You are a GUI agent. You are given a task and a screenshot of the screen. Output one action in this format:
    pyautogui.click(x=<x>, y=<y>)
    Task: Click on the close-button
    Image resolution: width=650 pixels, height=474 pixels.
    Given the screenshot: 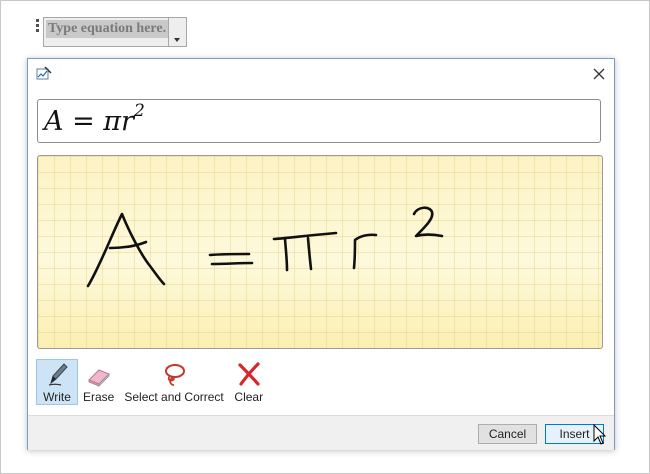 What is the action you would take?
    pyautogui.click(x=599, y=74)
    